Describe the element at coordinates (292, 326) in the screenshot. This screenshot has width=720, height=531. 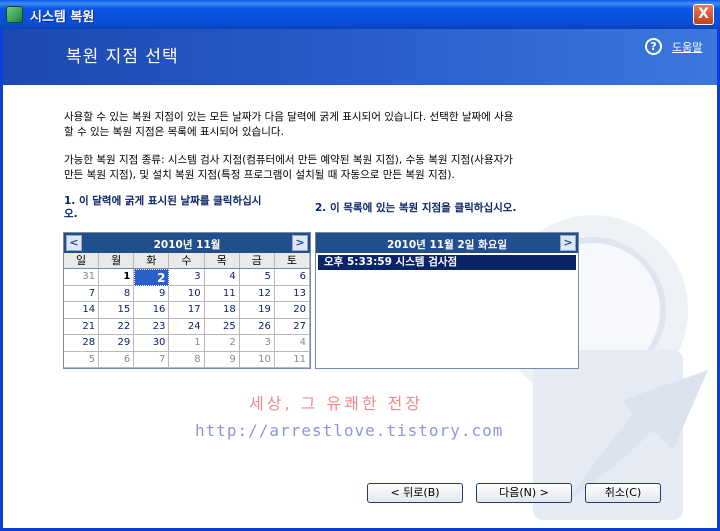
I see `calendar-day: 27` at that location.